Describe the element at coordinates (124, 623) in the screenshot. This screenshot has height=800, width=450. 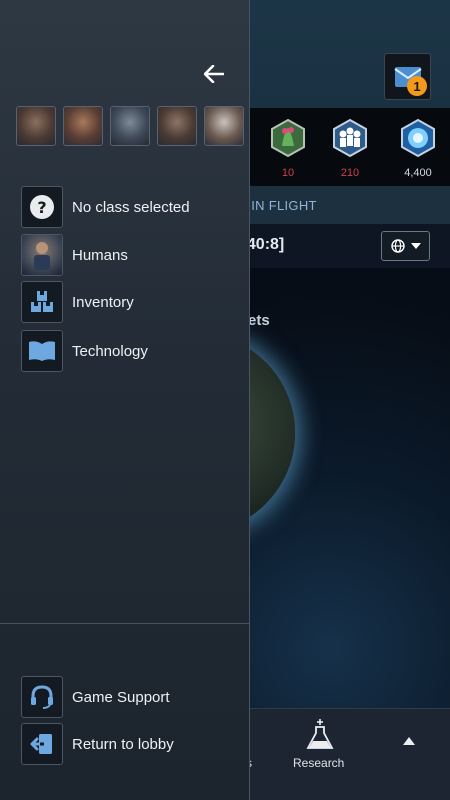
I see `drawer-divider` at that location.